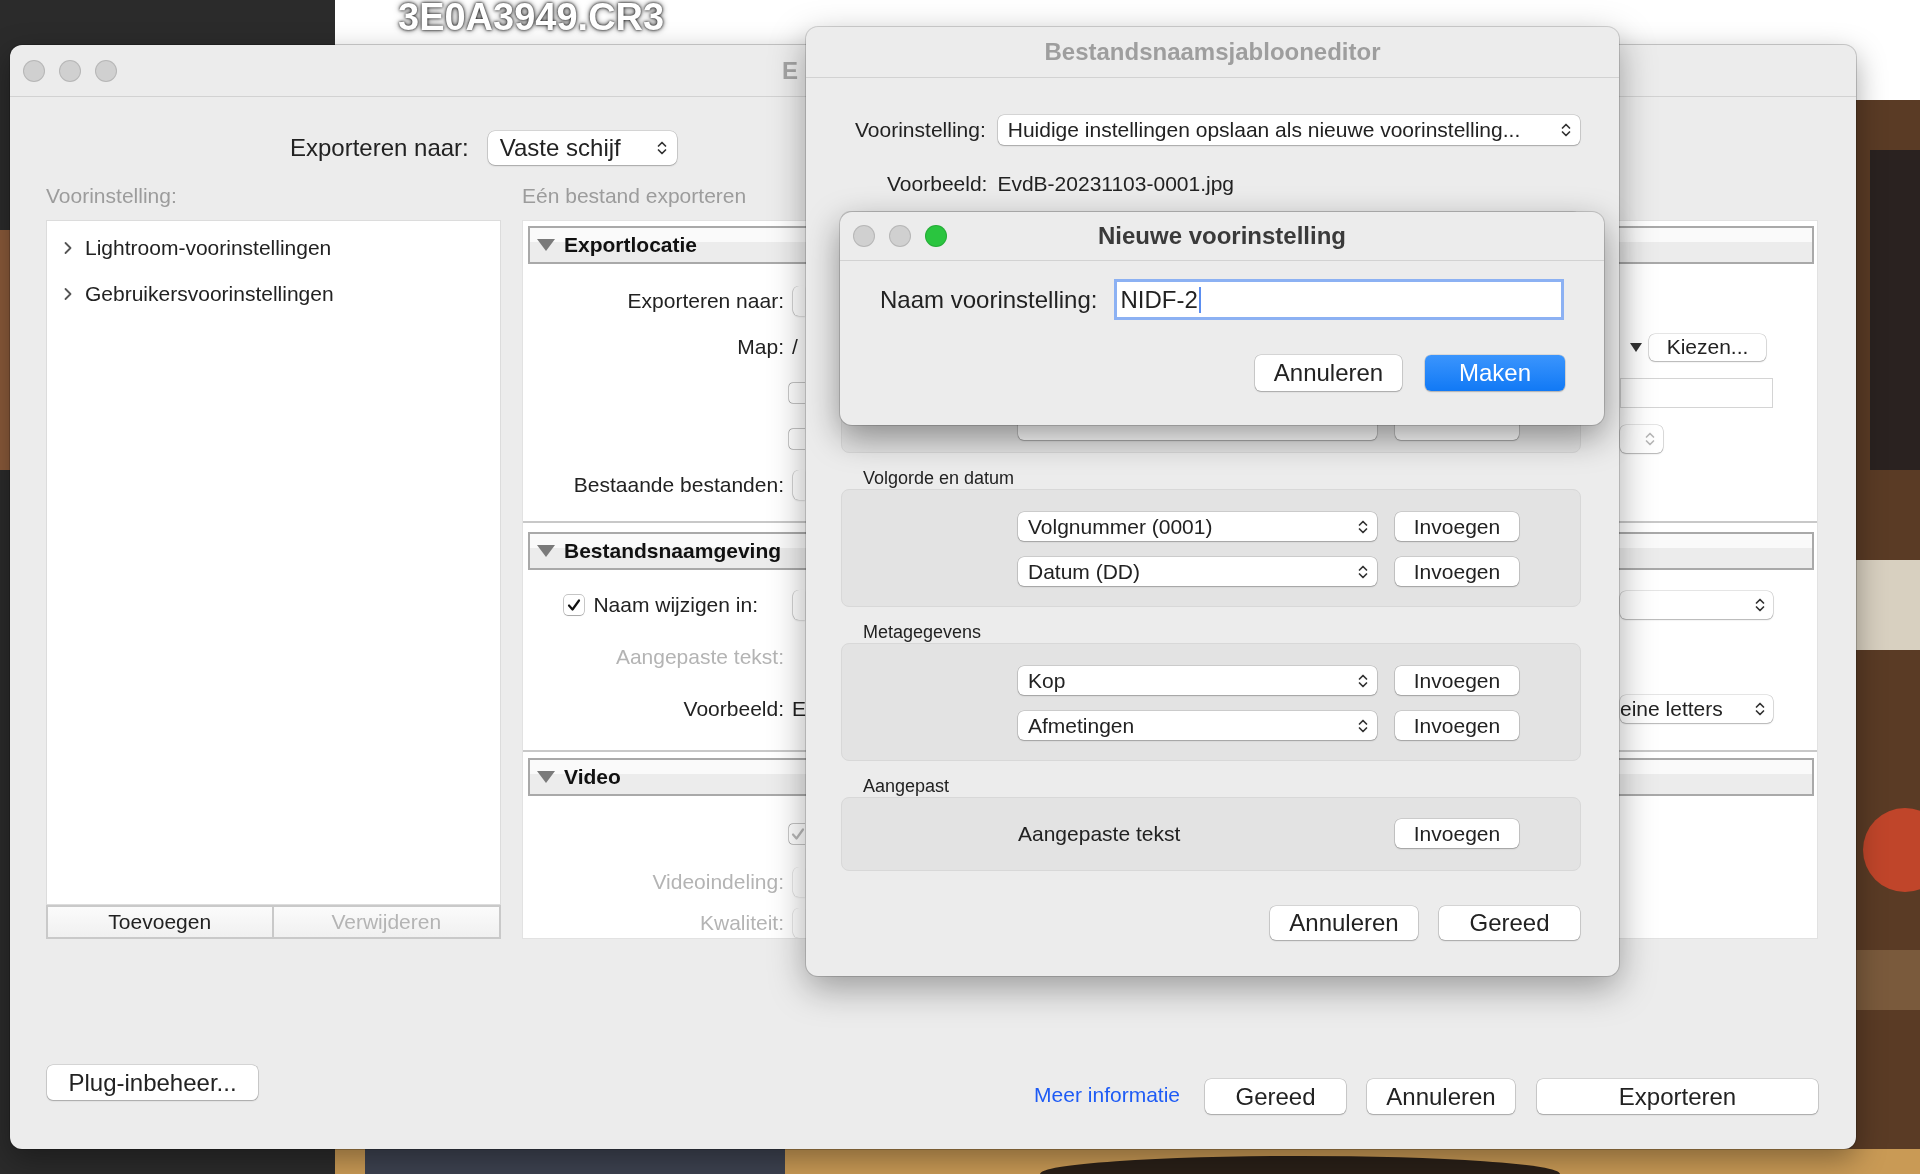 The image size is (1920, 1174). Describe the element at coordinates (907, 786) in the screenshot. I see `group-title: Aangepast` at that location.